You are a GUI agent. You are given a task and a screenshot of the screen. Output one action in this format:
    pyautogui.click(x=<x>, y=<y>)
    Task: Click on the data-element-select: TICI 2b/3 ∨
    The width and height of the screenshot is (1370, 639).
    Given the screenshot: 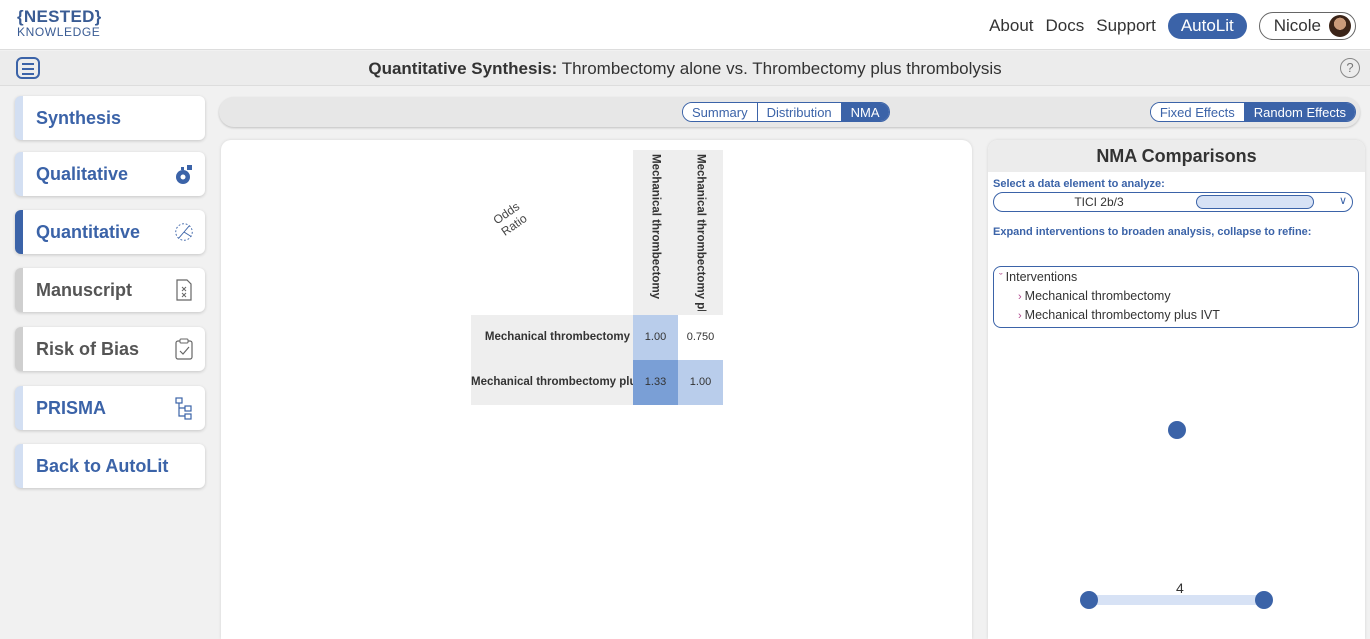 What is the action you would take?
    pyautogui.click(x=1173, y=202)
    